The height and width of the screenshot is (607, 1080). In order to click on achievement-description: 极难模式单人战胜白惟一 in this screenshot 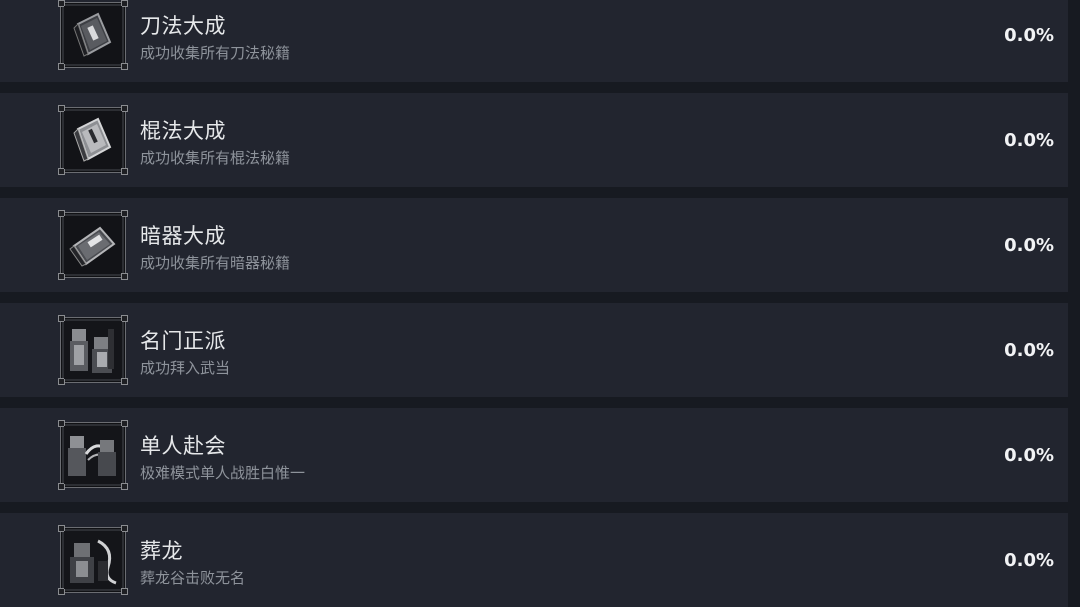, I will do `click(223, 473)`.